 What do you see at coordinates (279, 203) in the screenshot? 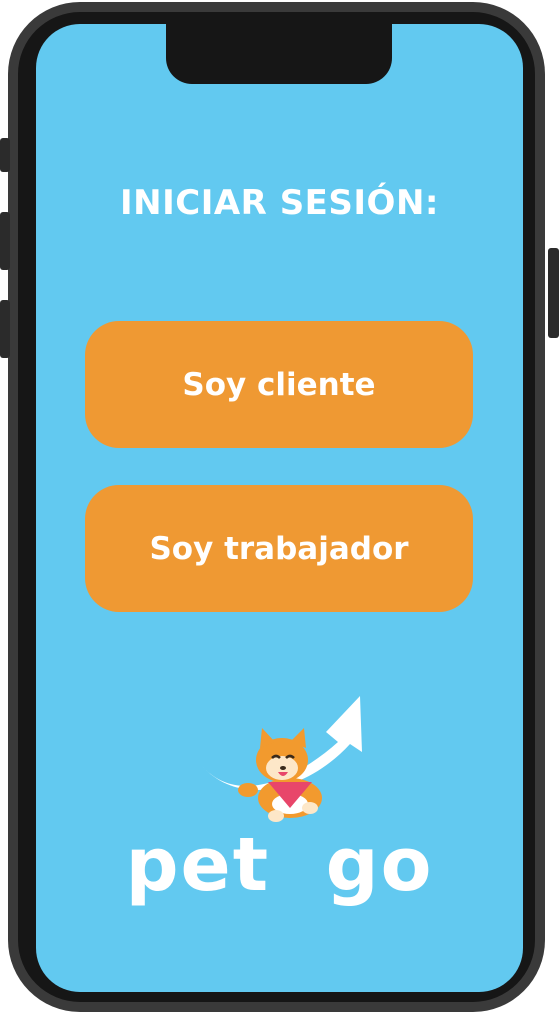
I see `page-title: INICIAR SESIÓN:` at bounding box center [279, 203].